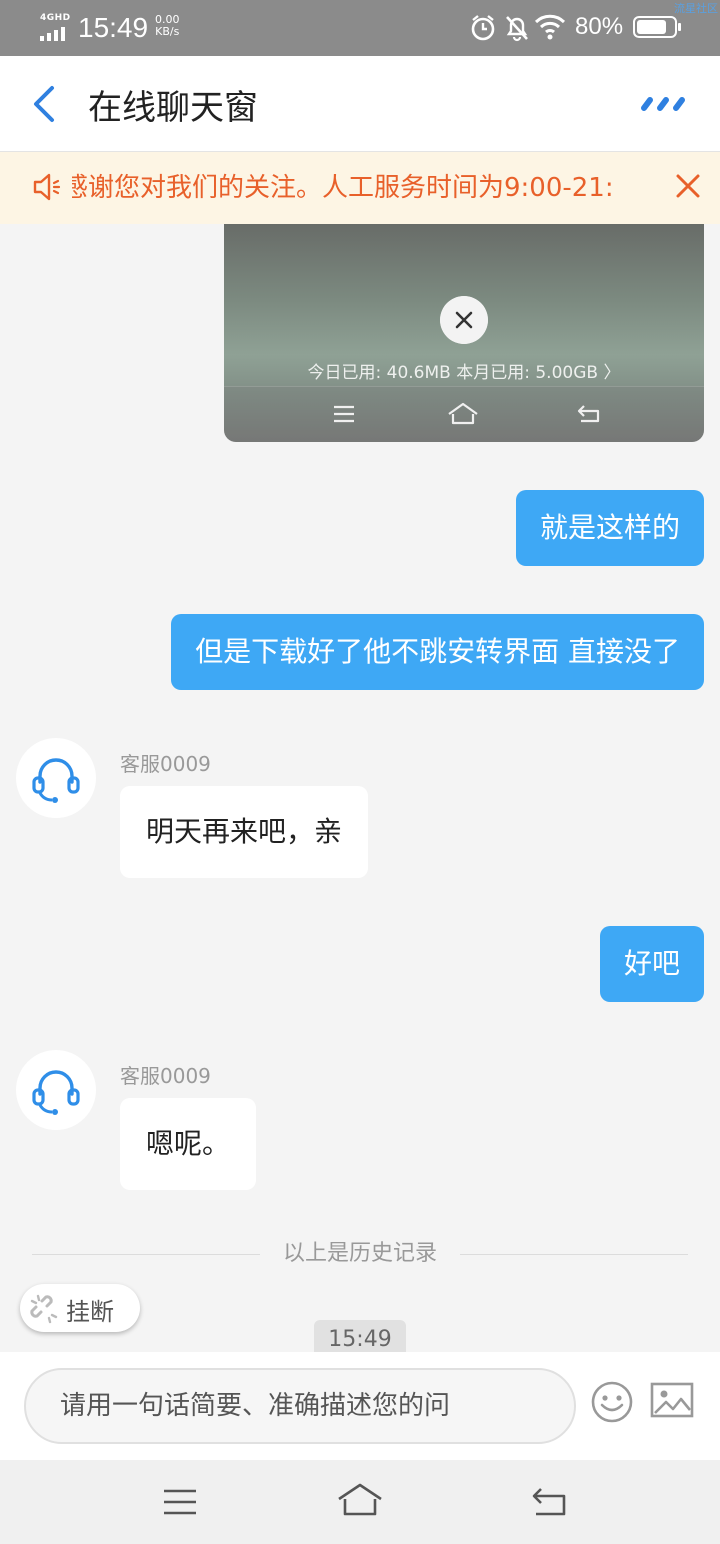  I want to click on notice-text: 感谢您对我们的关注。人工服务时间为9:00-21:, so click(358, 188).